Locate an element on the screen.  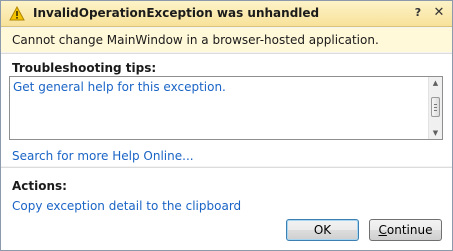
dialog-title: InvalidOperationException was unhandled is located at coordinates (176, 13).